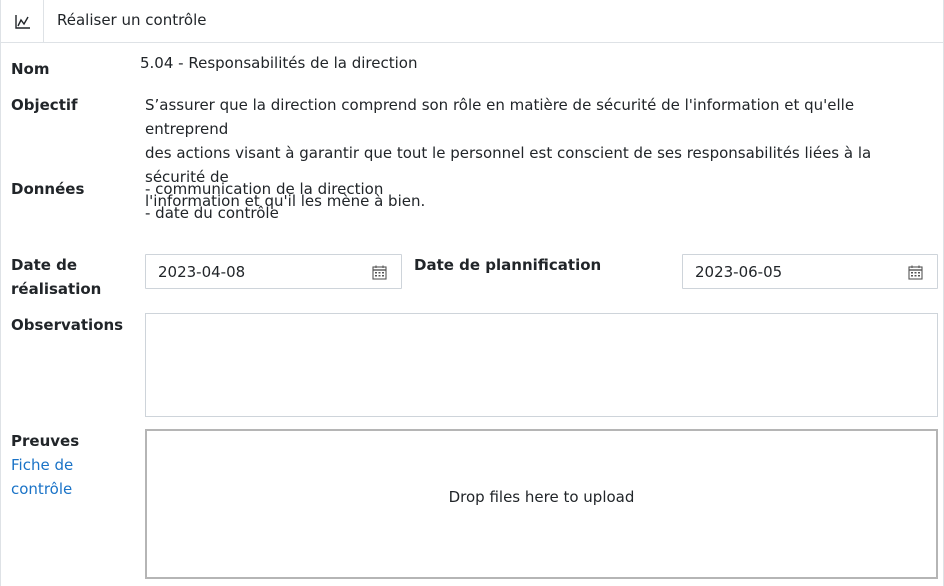  Describe the element at coordinates (810, 271) in the screenshot. I see `planification-date-input: 2023-06-05` at that location.